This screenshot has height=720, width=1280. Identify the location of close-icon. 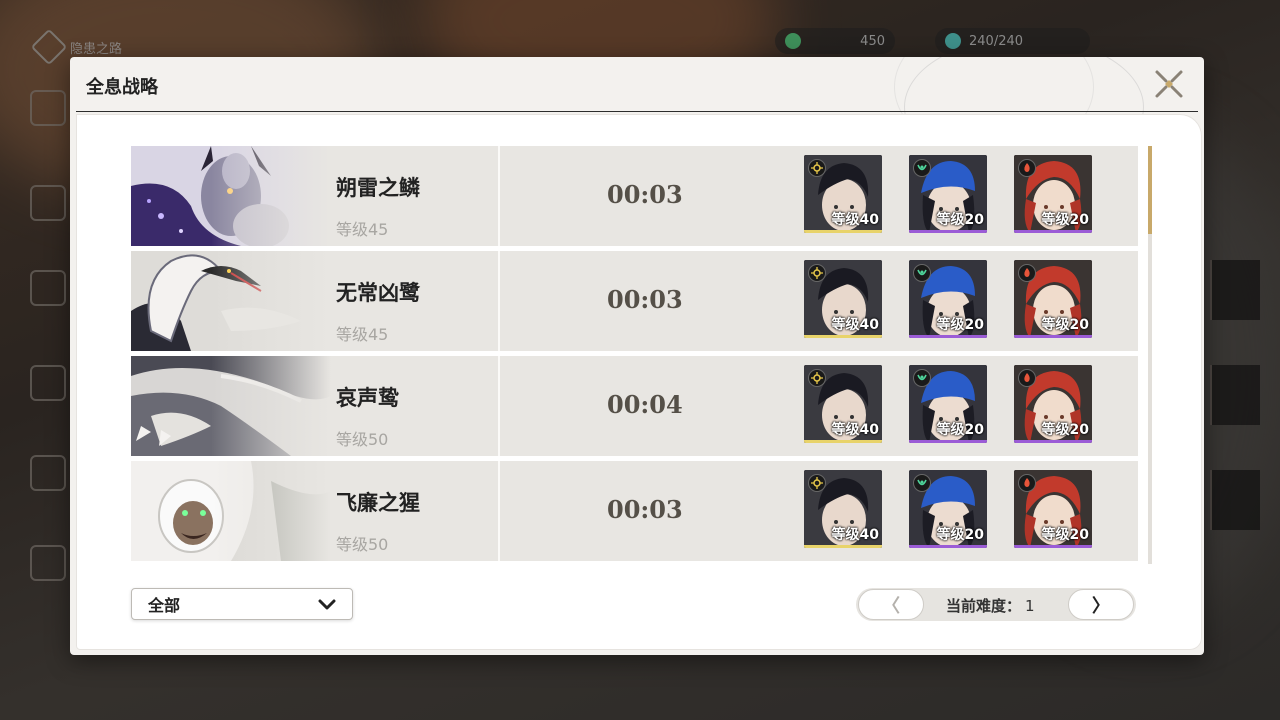
(1169, 84).